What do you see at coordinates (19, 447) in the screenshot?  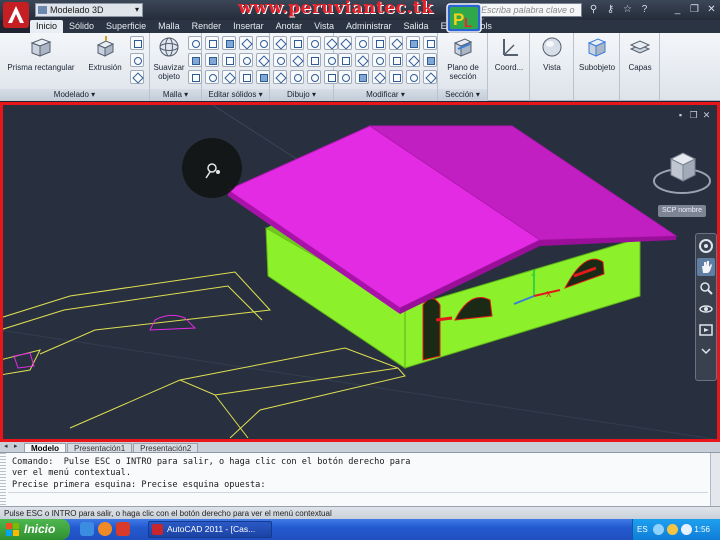 I see `prev-layout-arrow-icon: ▸` at bounding box center [19, 447].